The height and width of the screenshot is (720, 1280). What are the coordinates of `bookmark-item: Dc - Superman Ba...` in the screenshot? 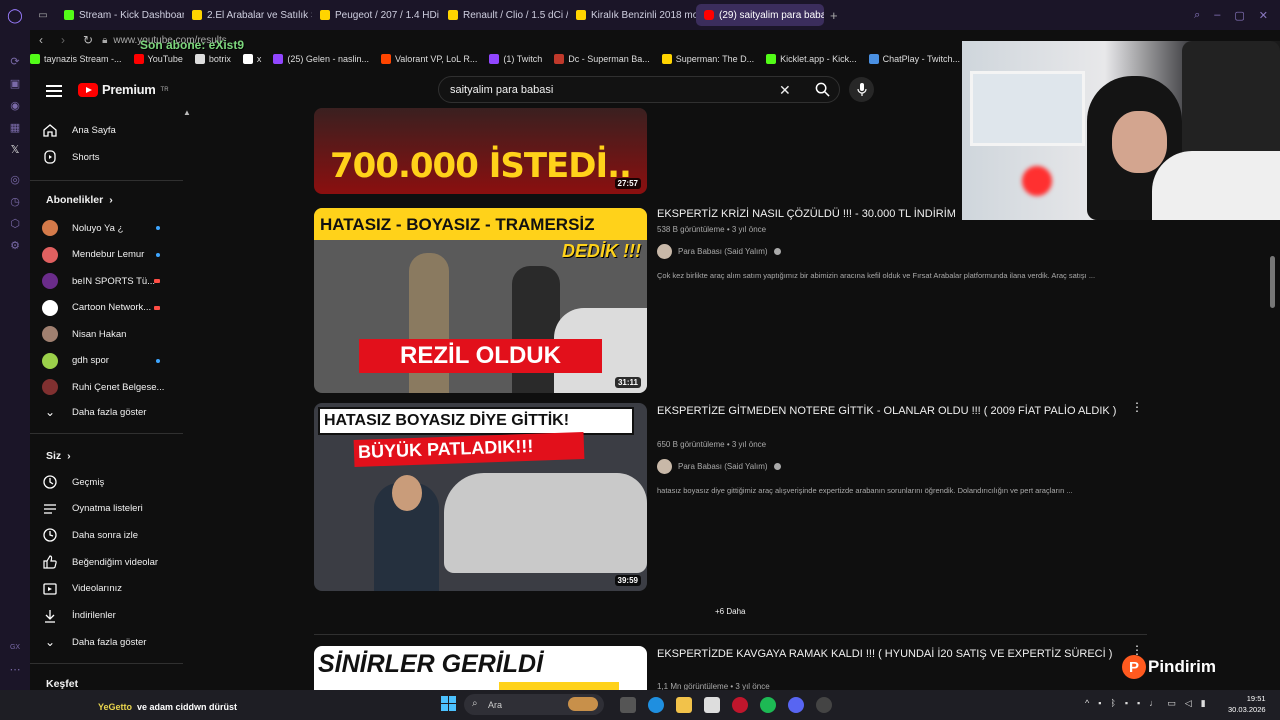 It's located at (602, 59).